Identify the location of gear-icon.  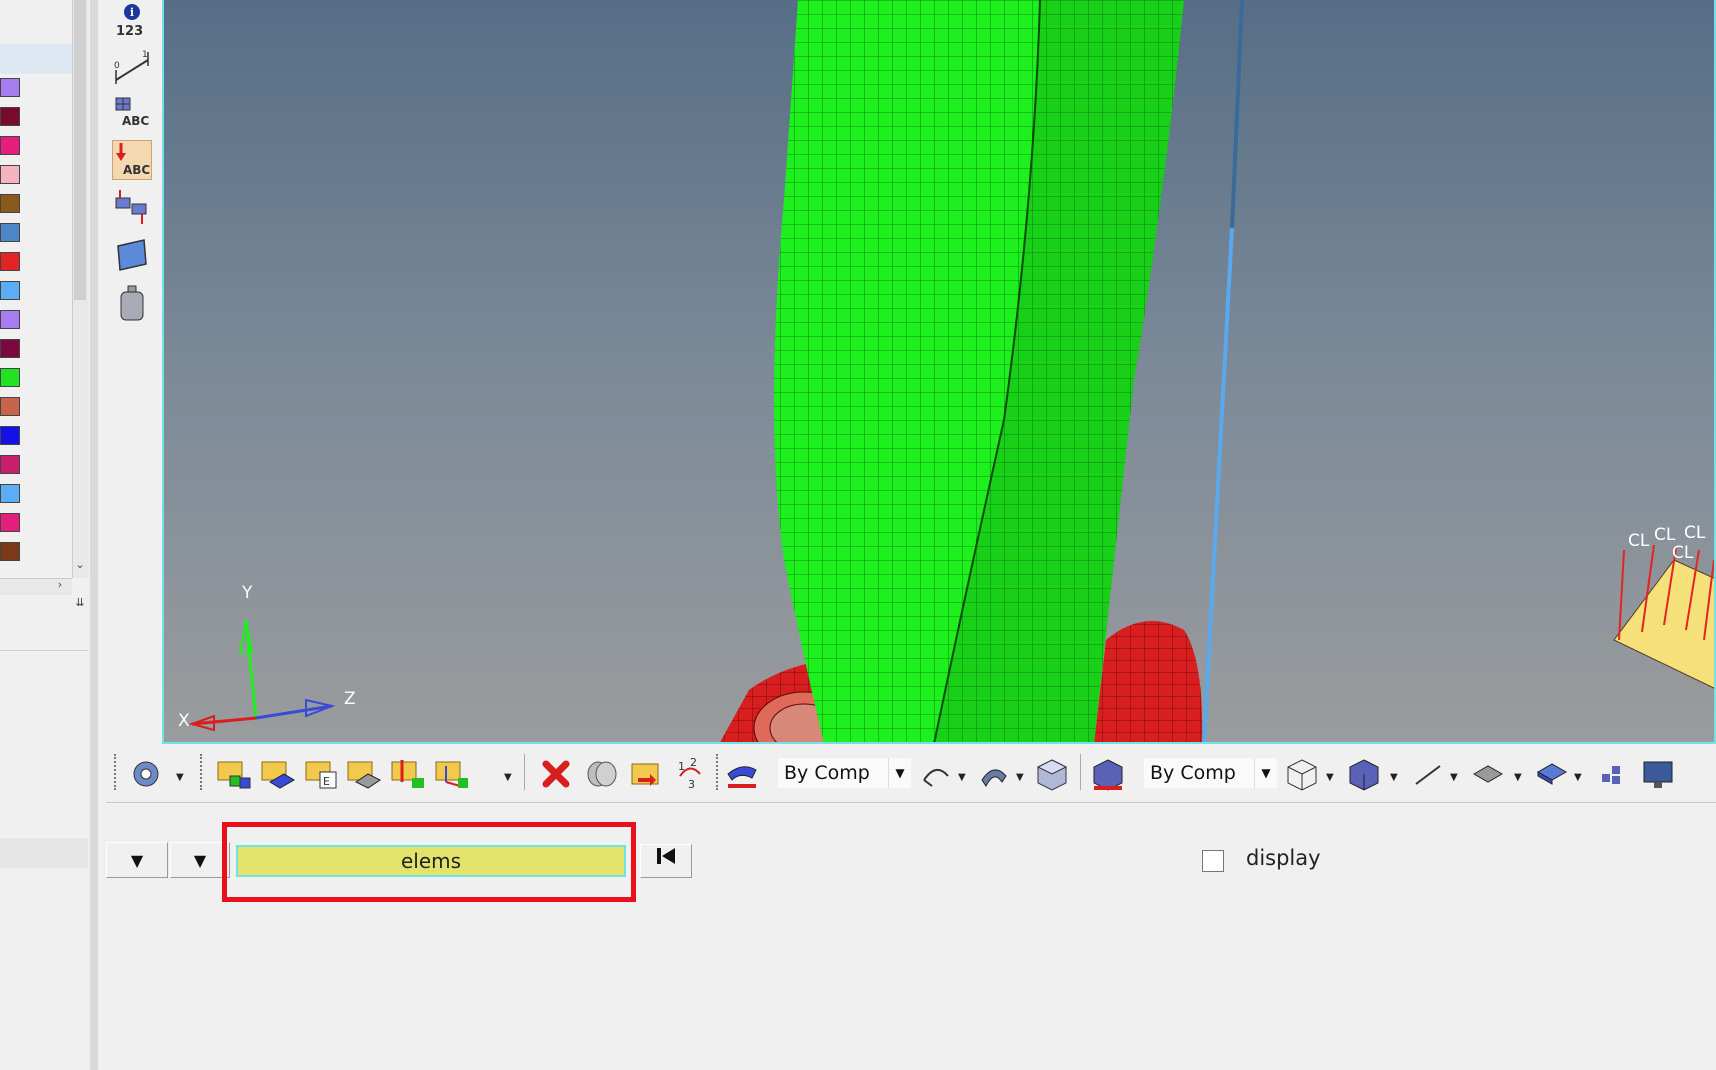
(146, 774).